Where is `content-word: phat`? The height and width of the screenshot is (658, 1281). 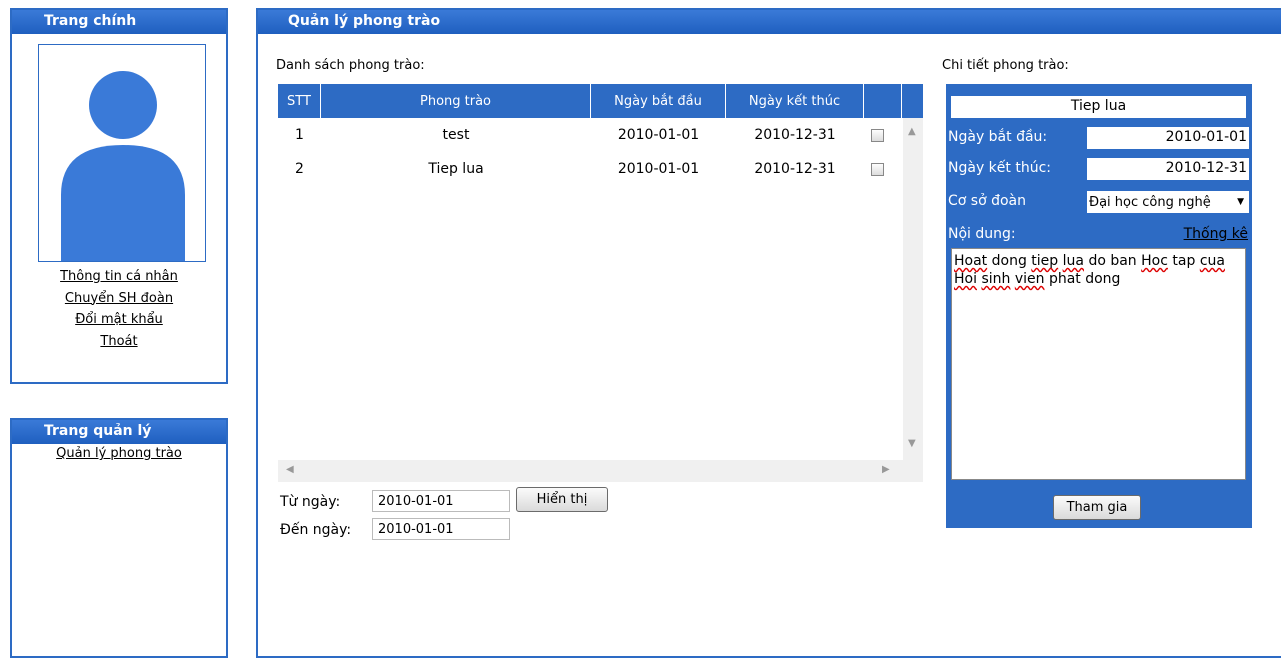 content-word: phat is located at coordinates (1064, 279).